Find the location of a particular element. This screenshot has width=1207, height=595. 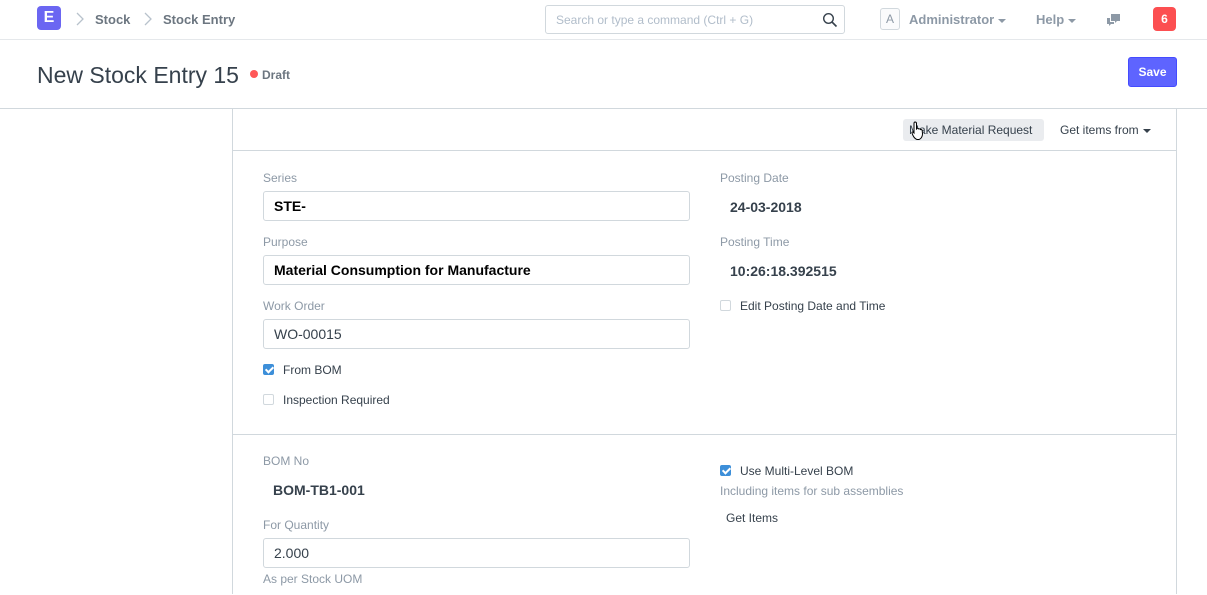

from-bom-checkbox-row: From BOM is located at coordinates (302, 370).